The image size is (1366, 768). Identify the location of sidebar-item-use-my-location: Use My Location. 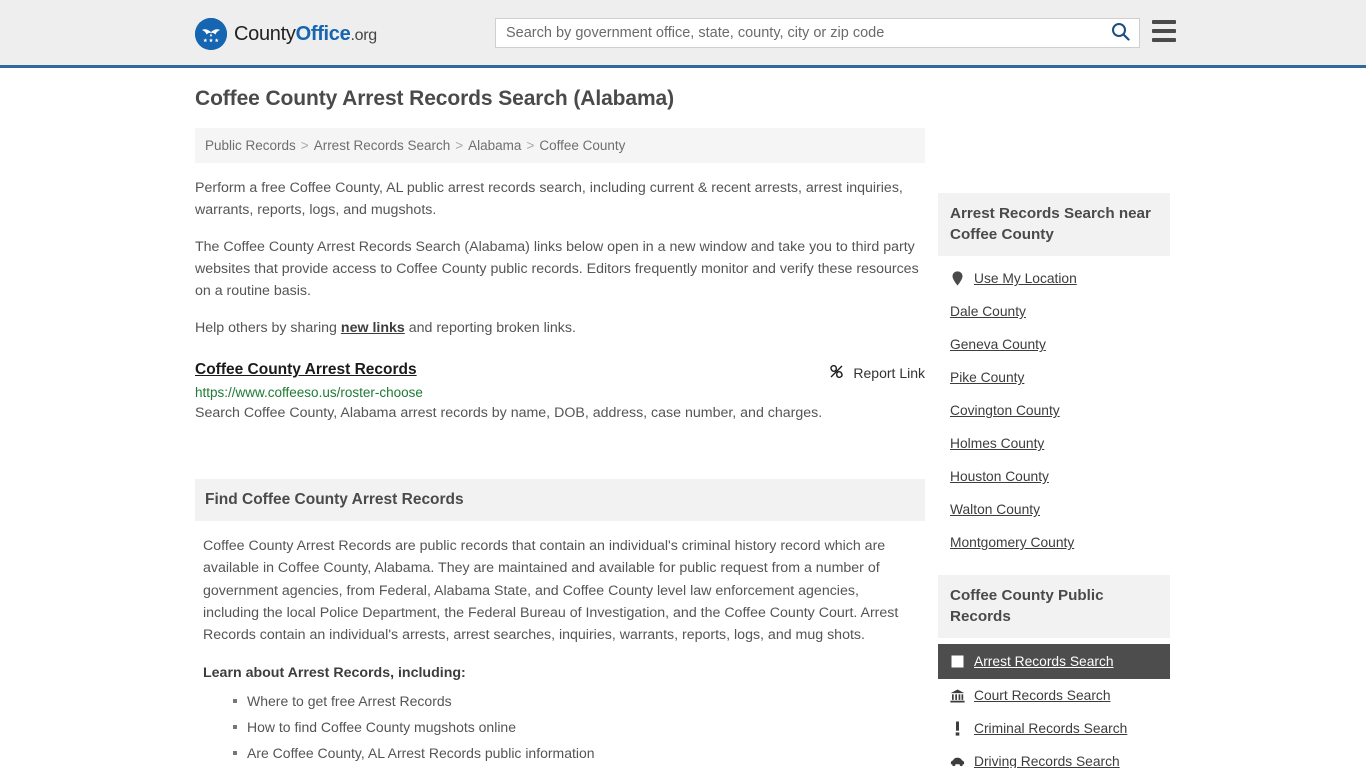
(1054, 278).